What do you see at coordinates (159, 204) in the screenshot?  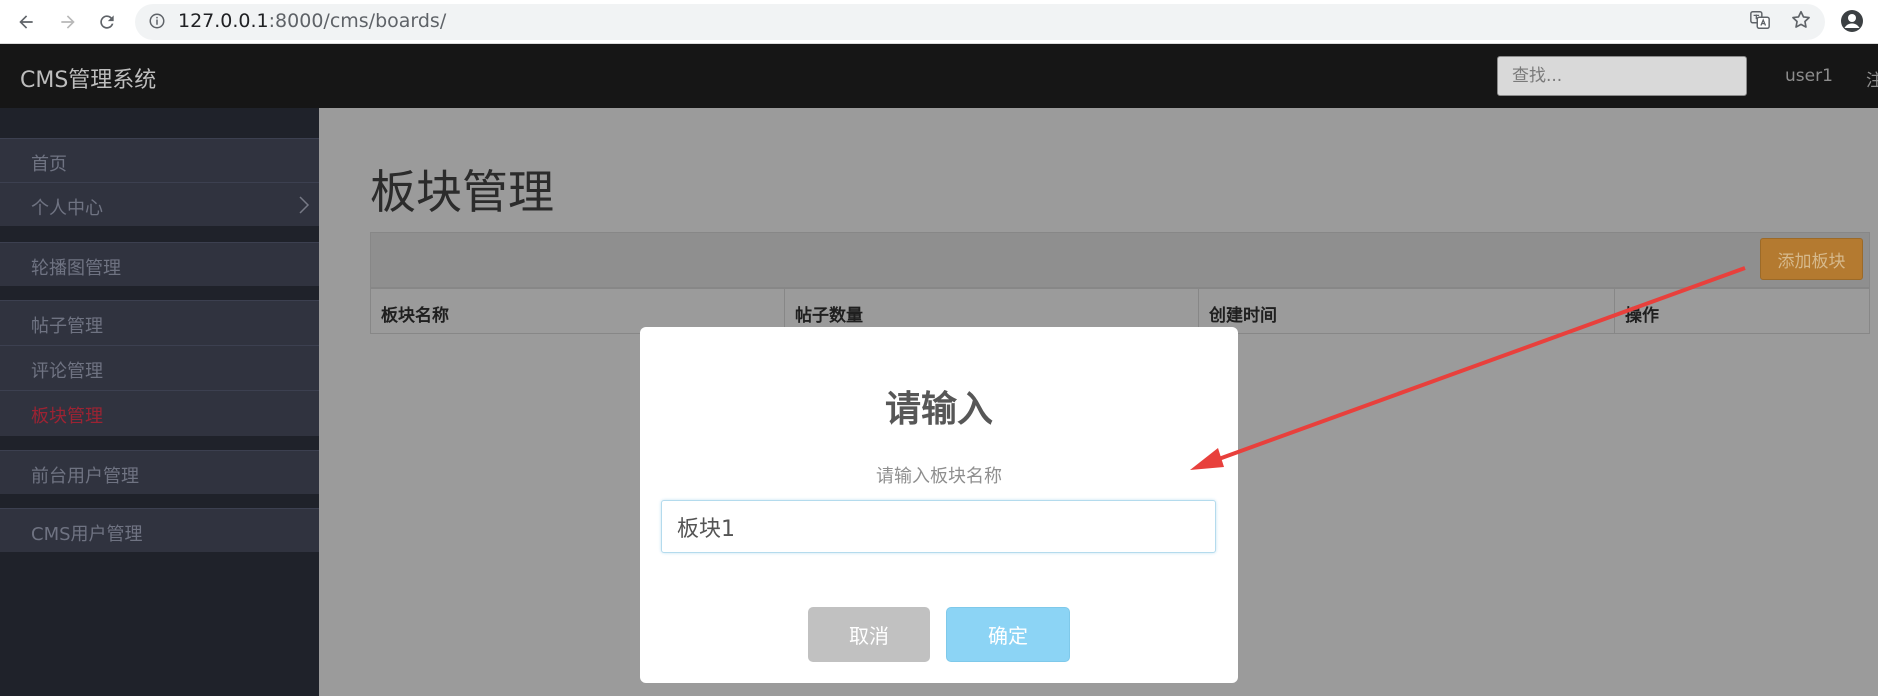 I see `sidebar-item-profile: 个人中心` at bounding box center [159, 204].